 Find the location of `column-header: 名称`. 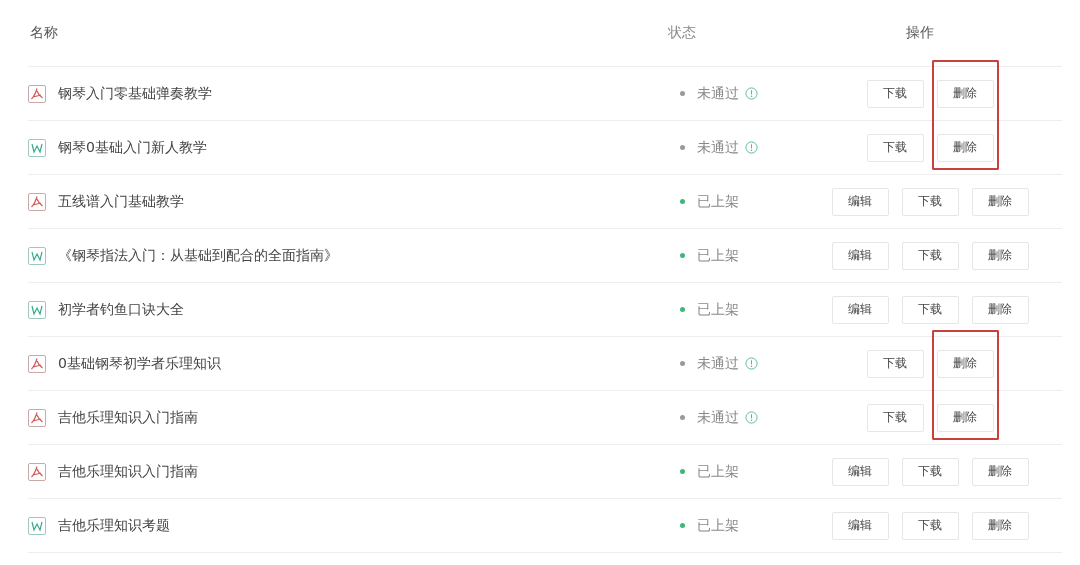

column-header: 名称 is located at coordinates (44, 33).